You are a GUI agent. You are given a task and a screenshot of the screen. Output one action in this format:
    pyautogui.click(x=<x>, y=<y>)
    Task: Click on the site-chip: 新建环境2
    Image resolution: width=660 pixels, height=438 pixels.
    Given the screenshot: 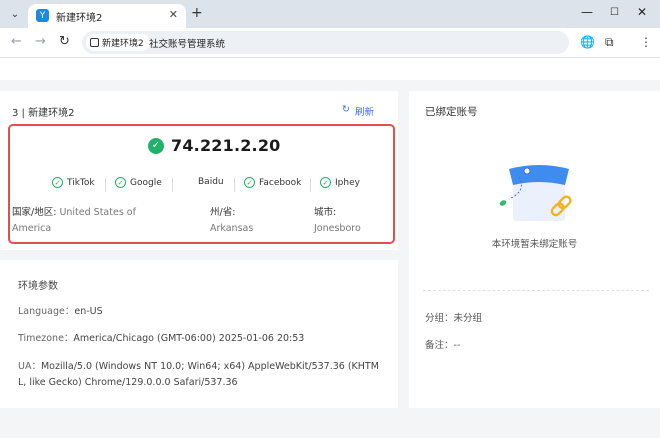 What is the action you would take?
    pyautogui.click(x=118, y=42)
    